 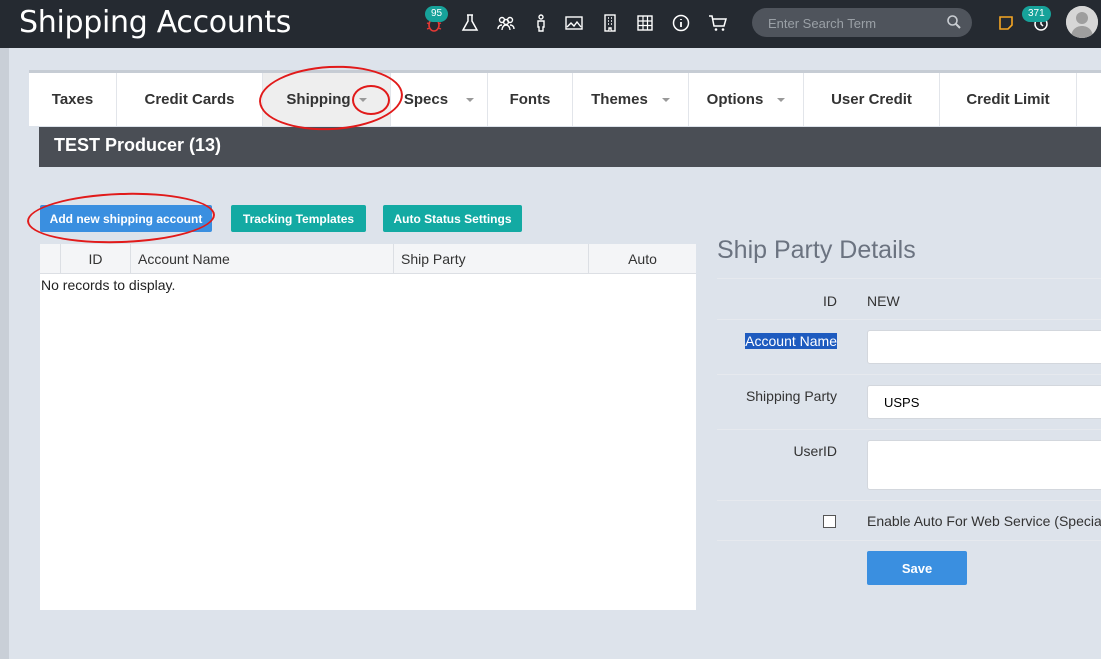 I want to click on shipping-party-input, so click(x=984, y=402).